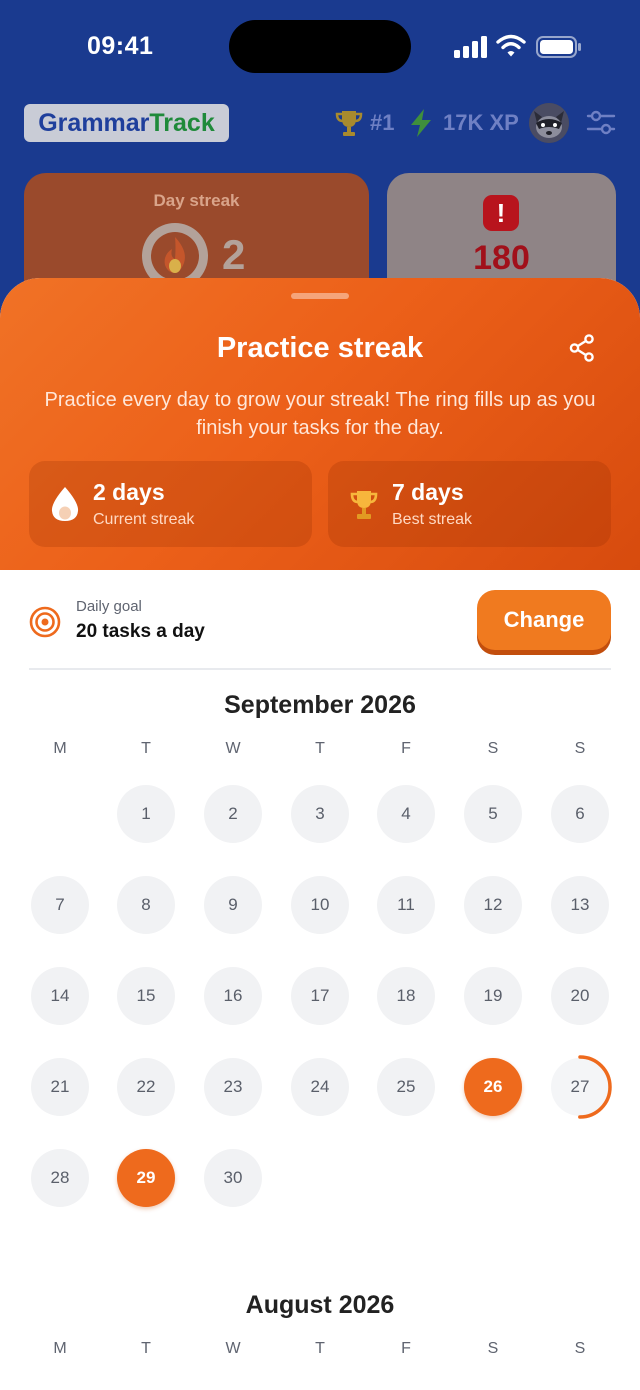 Image resolution: width=640 pixels, height=1390 pixels. I want to click on divider, so click(320, 669).